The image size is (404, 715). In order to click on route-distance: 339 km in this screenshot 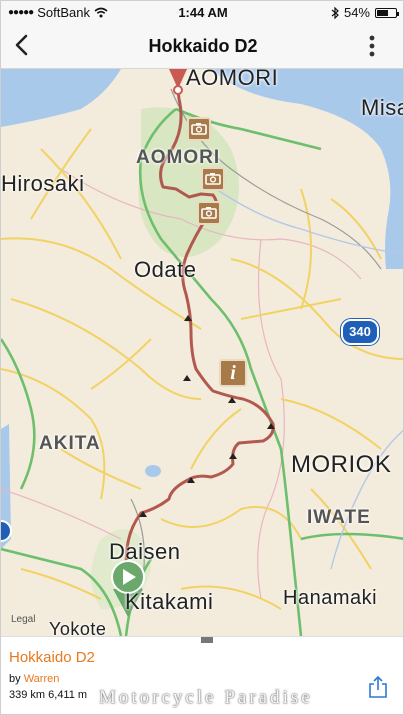, I will do `click(27, 695)`.